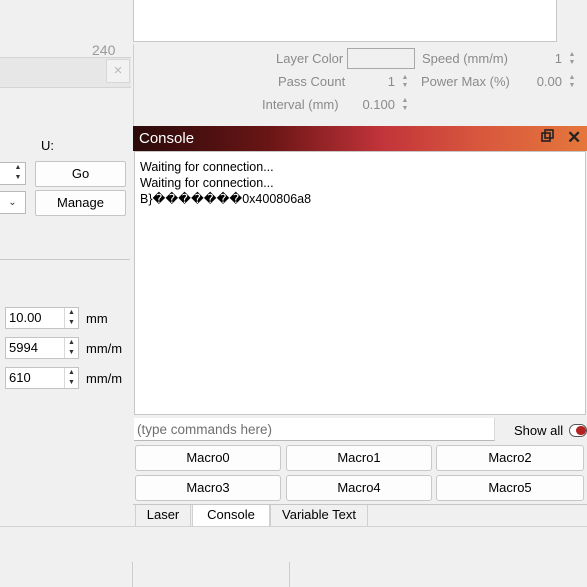  I want to click on macro0-button: Macro0, so click(208, 458).